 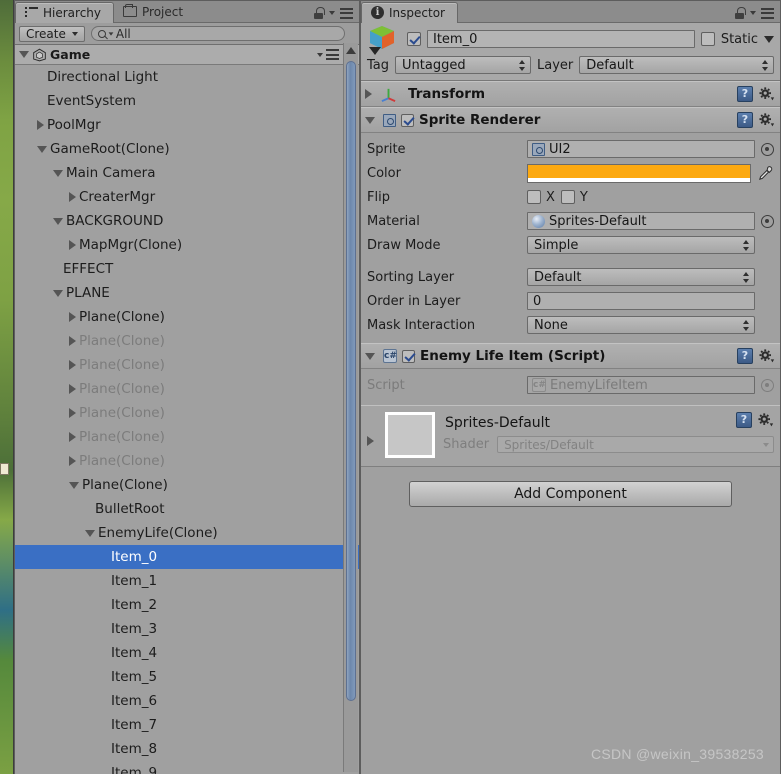 I want to click on layer-dropdown: Default, so click(x=676, y=65).